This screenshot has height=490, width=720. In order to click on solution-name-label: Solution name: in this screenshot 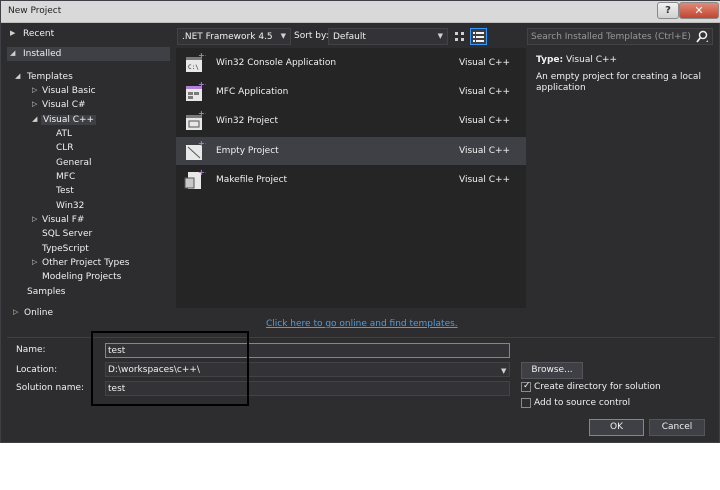, I will do `click(50, 388)`.